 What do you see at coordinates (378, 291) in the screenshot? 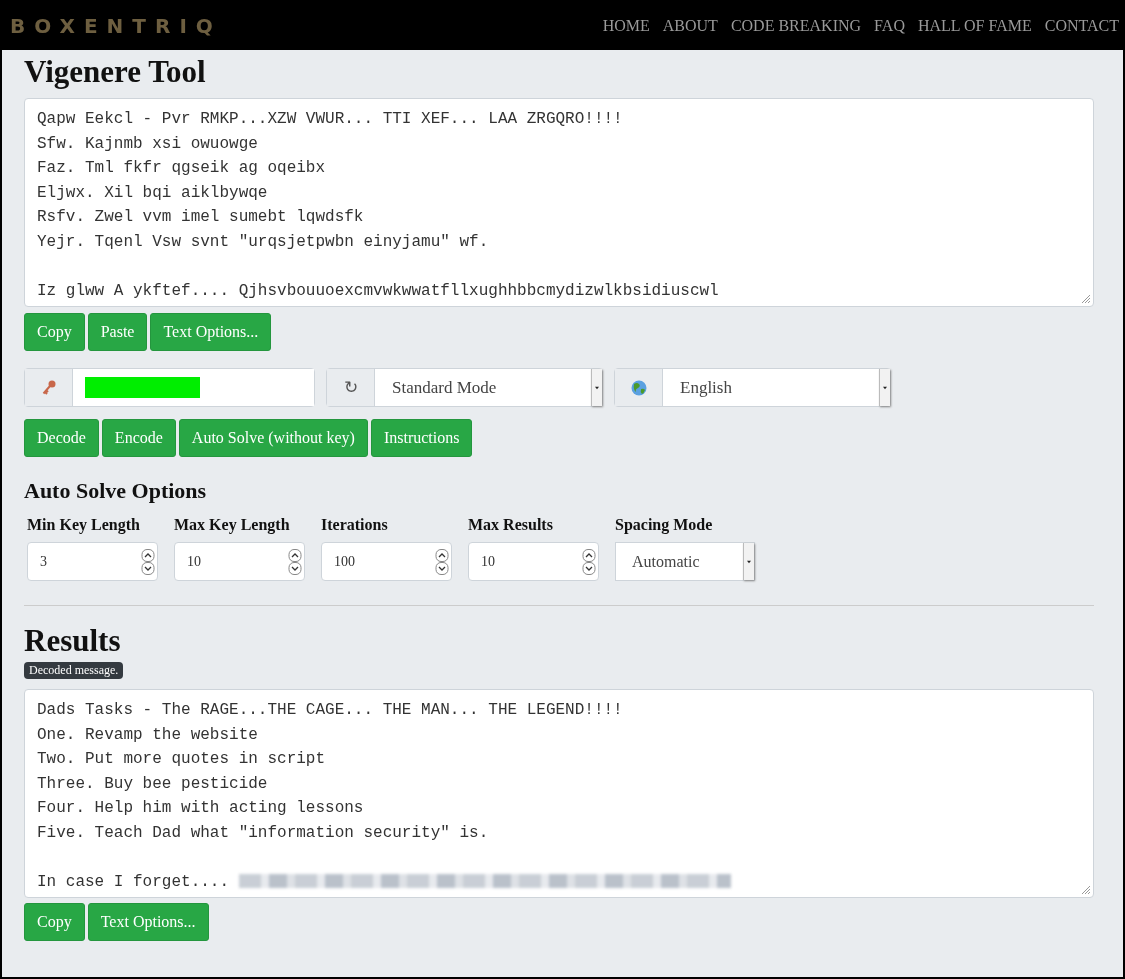
I see `text-line: Iz glww A ykftef.... Qjhsvbouuoexcmvwkwwatfllxughhbbcmydizwlkbsidiuscwl` at bounding box center [378, 291].